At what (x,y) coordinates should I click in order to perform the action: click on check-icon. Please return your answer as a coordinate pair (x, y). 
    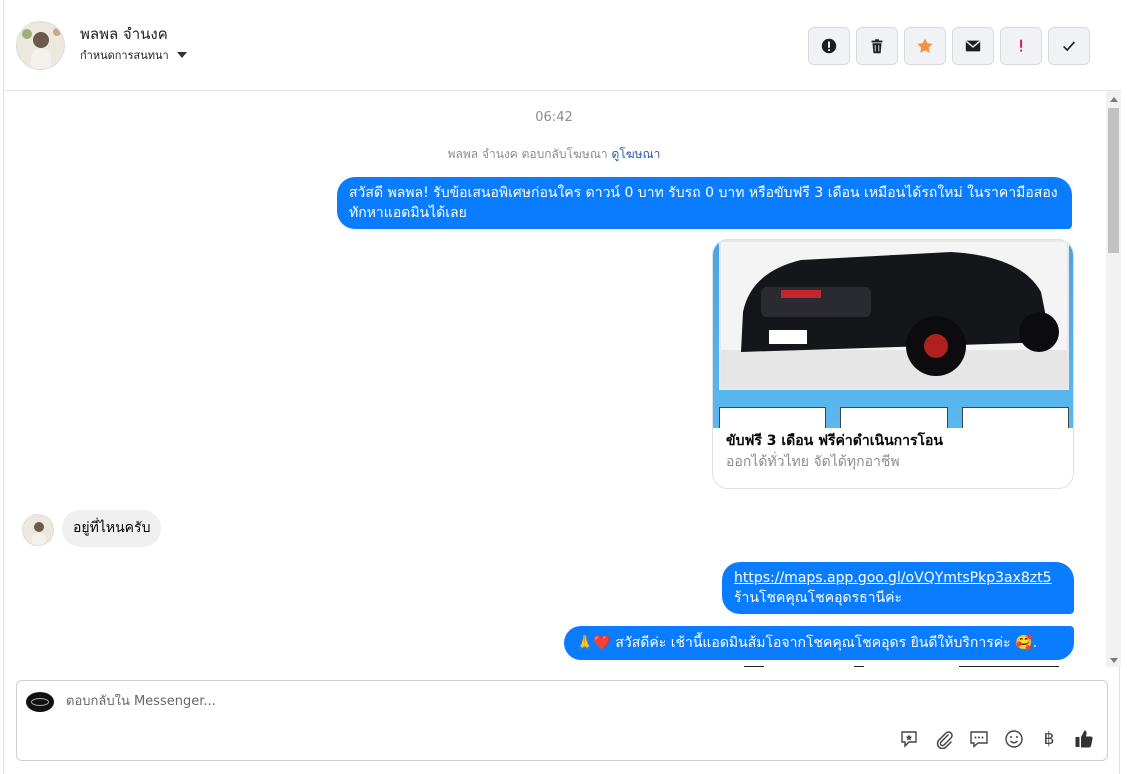
    Looking at the image, I should click on (1069, 46).